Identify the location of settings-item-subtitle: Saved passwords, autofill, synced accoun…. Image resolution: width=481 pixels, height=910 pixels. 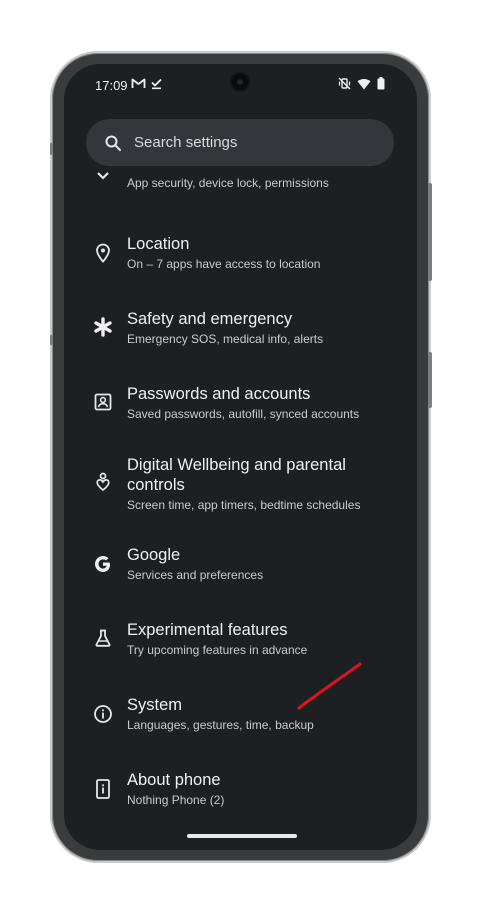
(243, 414).